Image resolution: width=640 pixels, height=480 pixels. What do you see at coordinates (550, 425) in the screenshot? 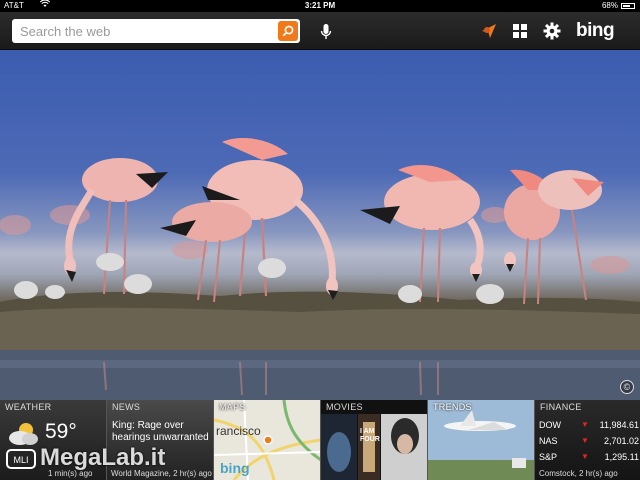
I see `finance-symbol: DOW` at bounding box center [550, 425].